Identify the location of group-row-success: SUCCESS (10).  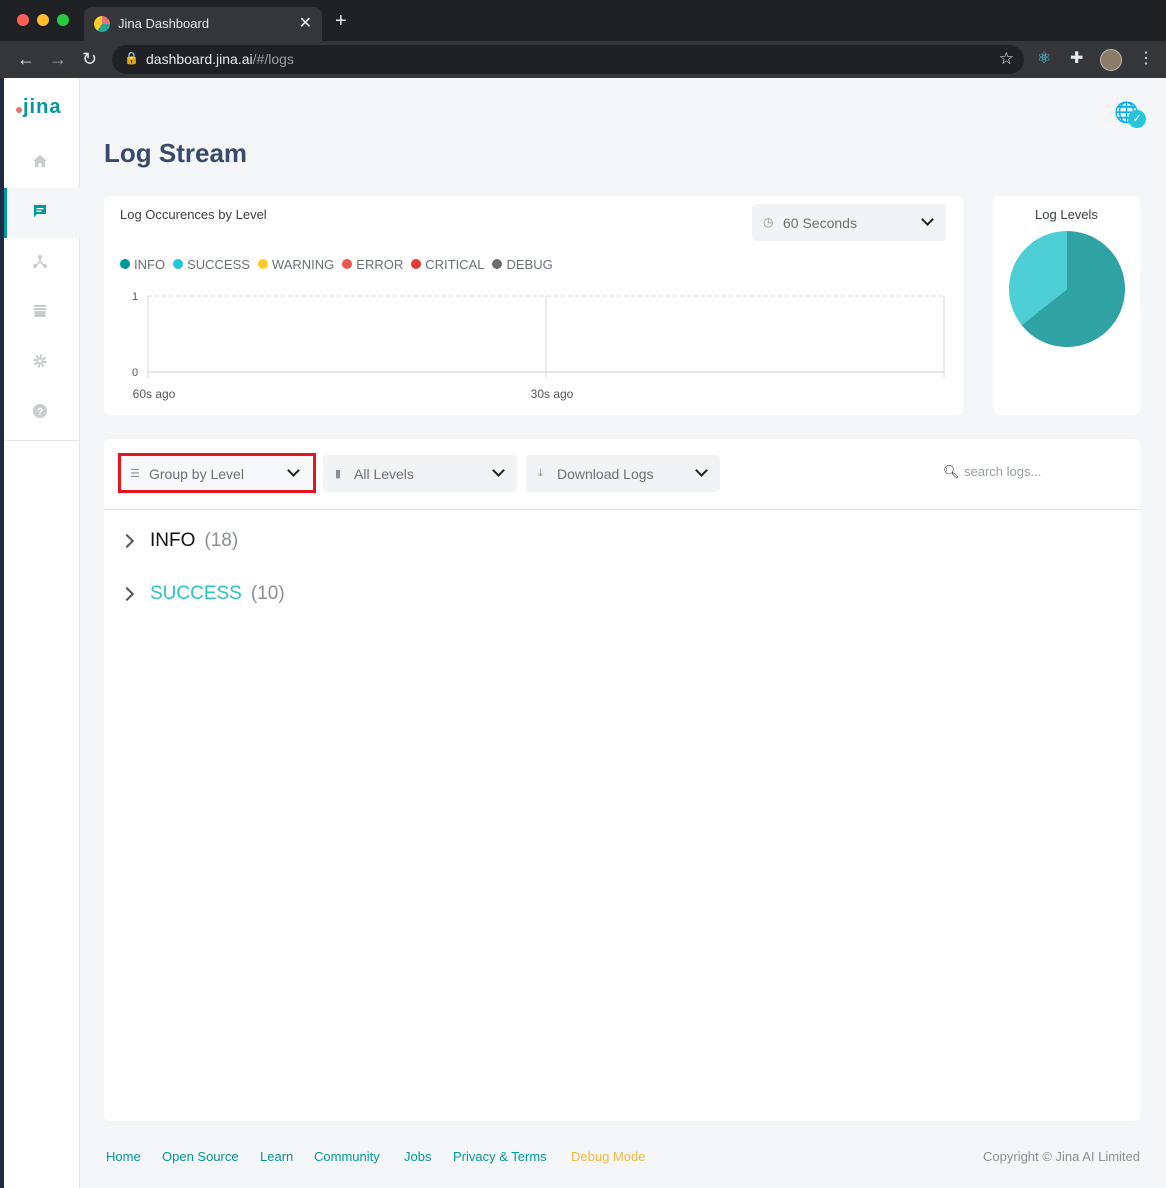
(202, 594).